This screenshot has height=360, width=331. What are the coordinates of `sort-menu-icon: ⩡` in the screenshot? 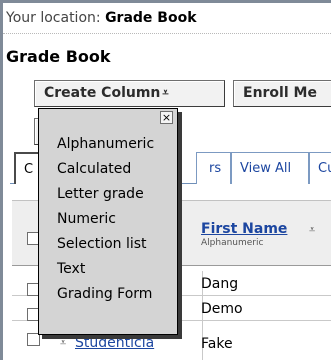 It's located at (312, 230).